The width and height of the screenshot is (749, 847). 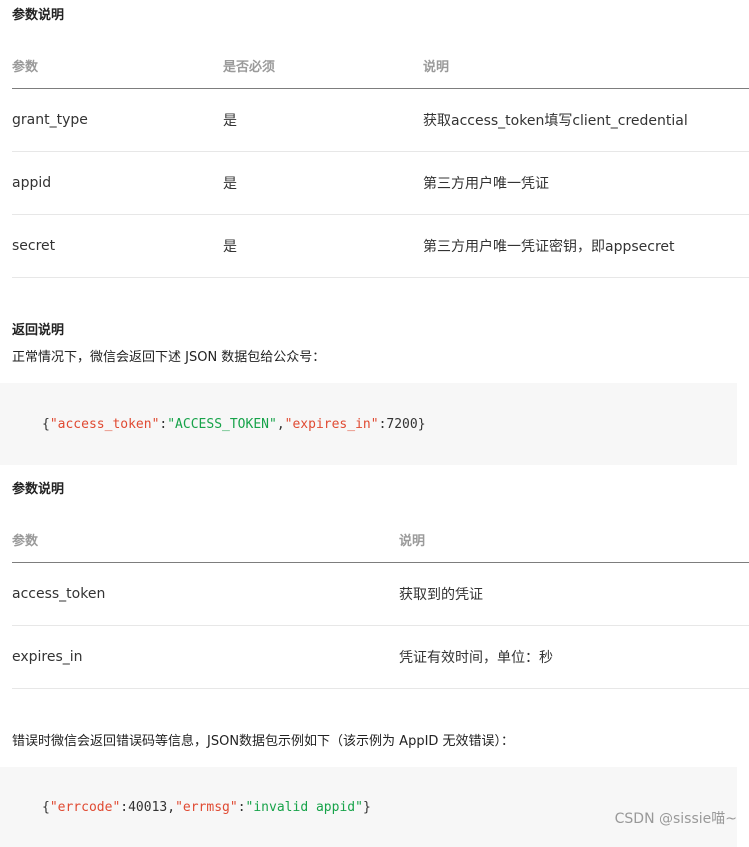 I want to click on code-key: "access_token", so click(x=104, y=424).